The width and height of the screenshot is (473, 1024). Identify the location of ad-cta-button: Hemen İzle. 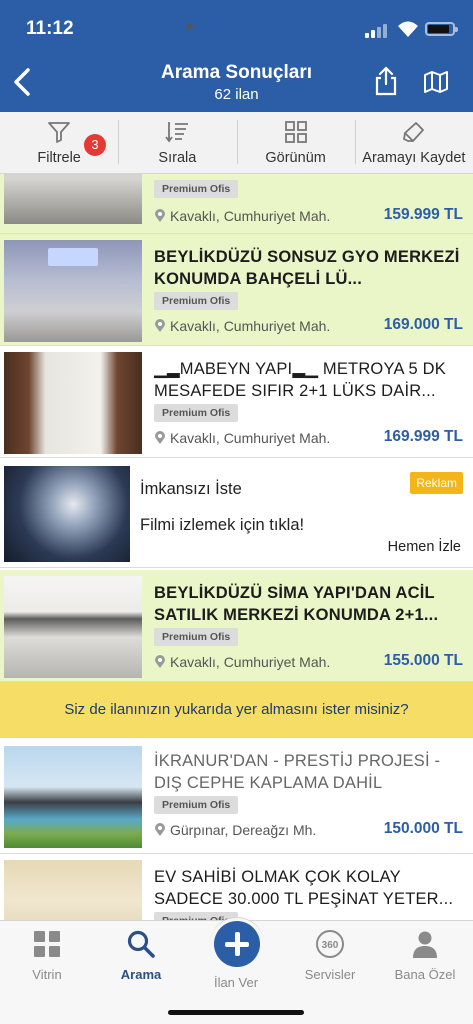
(424, 547).